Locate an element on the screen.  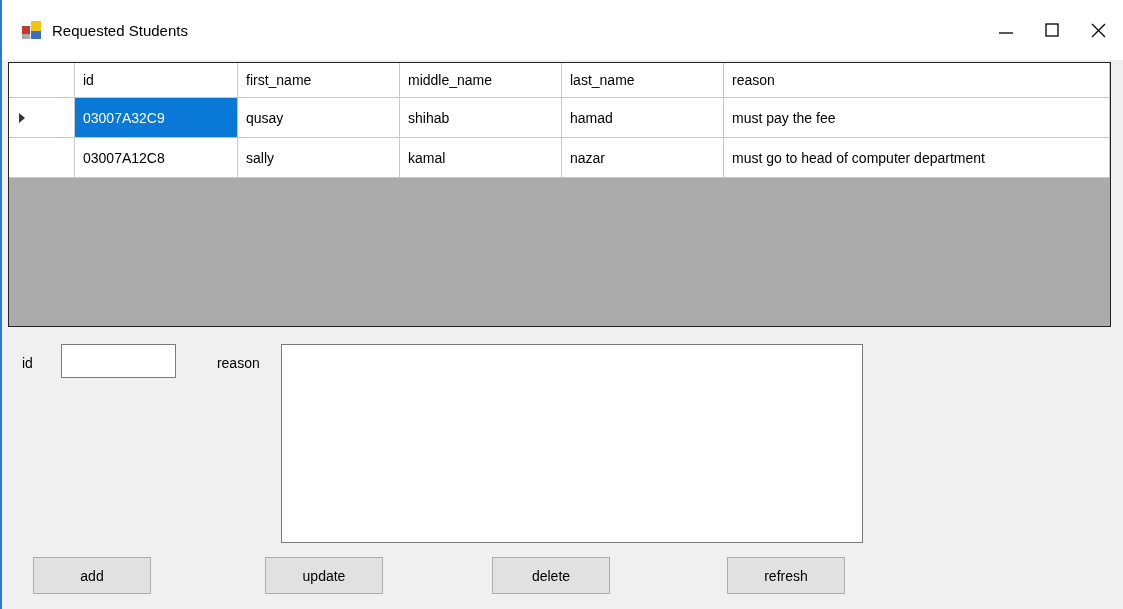
action-button: update is located at coordinates (324, 575).